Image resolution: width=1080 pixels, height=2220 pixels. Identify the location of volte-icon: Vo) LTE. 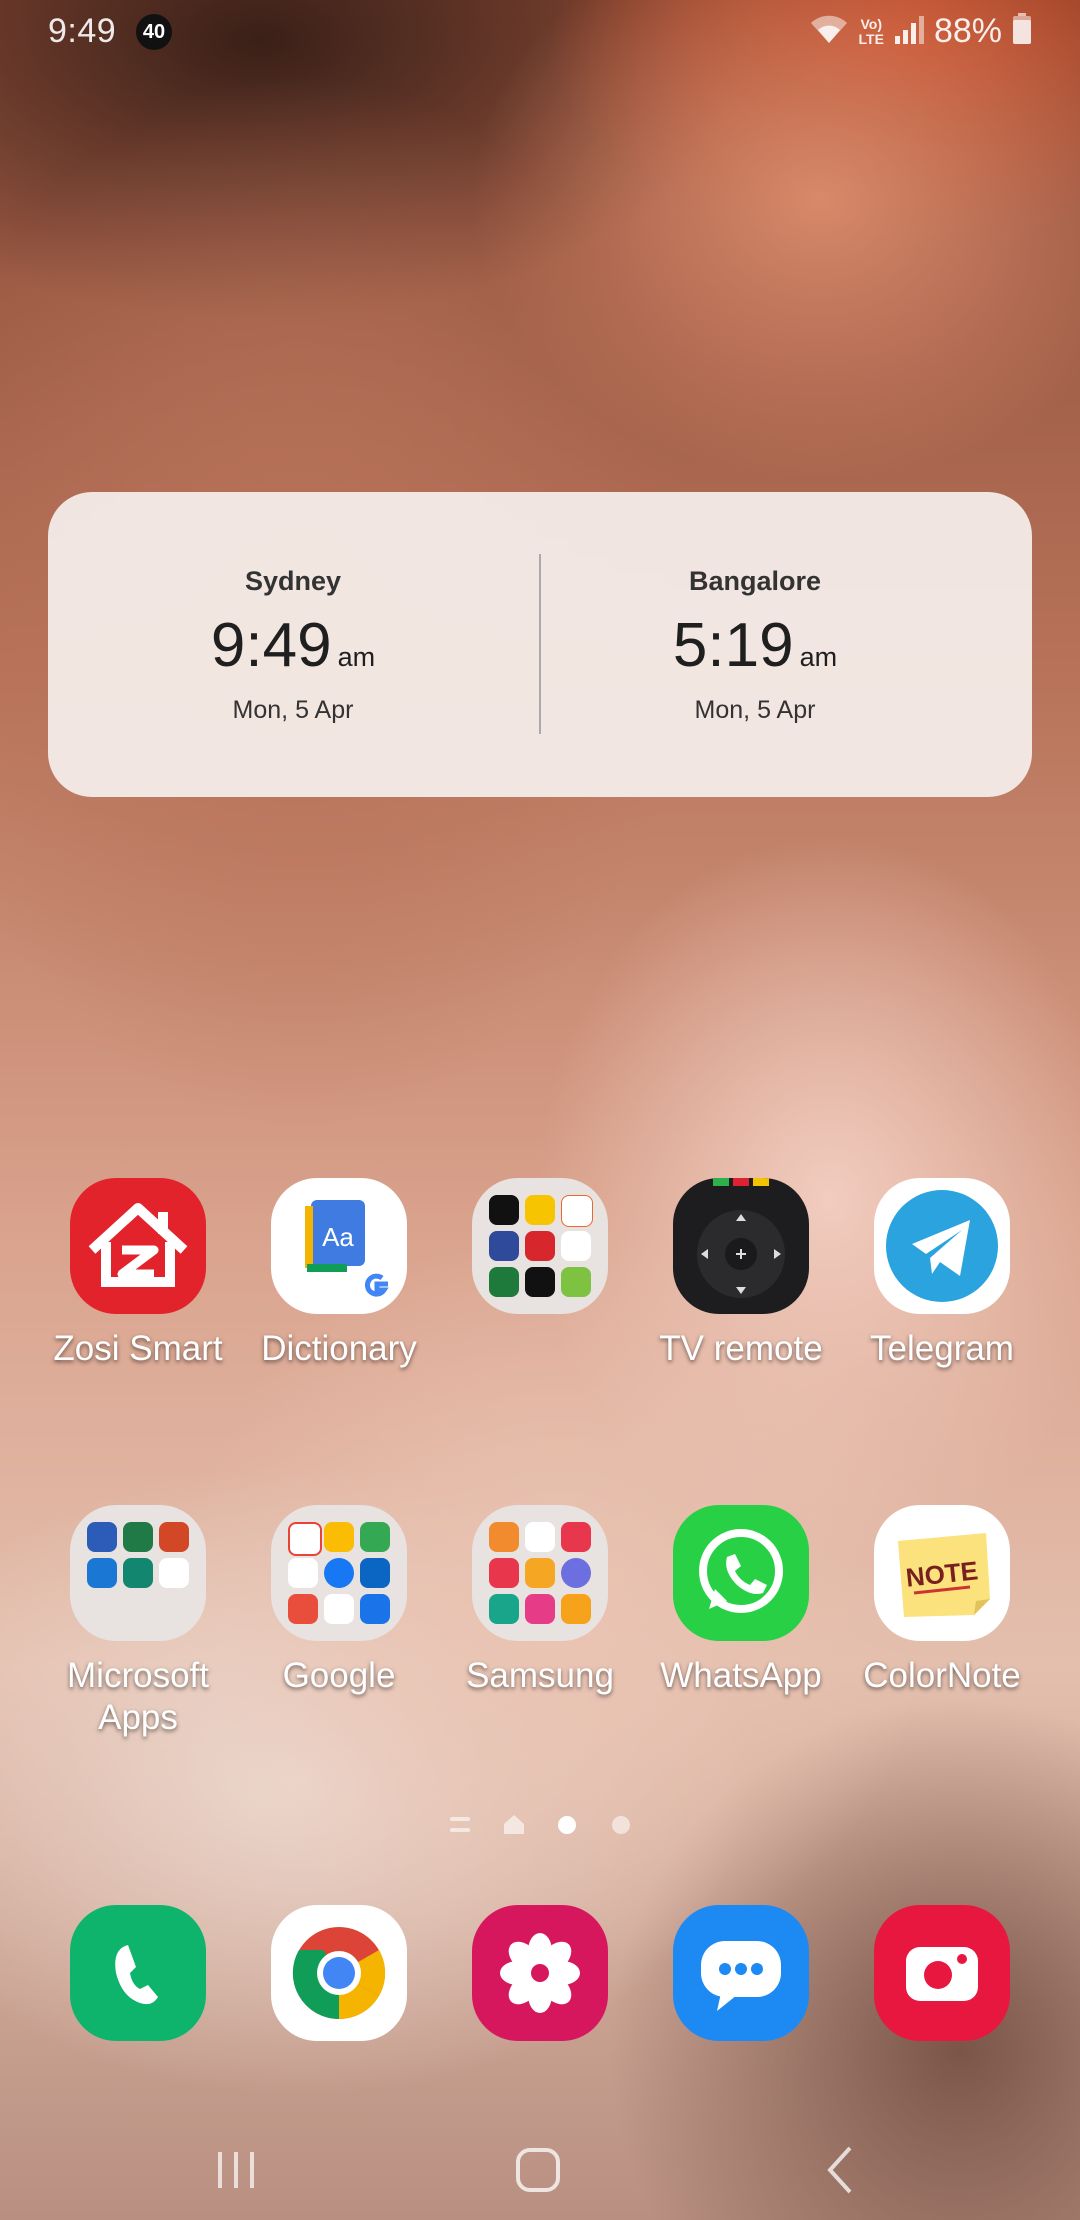
(871, 31).